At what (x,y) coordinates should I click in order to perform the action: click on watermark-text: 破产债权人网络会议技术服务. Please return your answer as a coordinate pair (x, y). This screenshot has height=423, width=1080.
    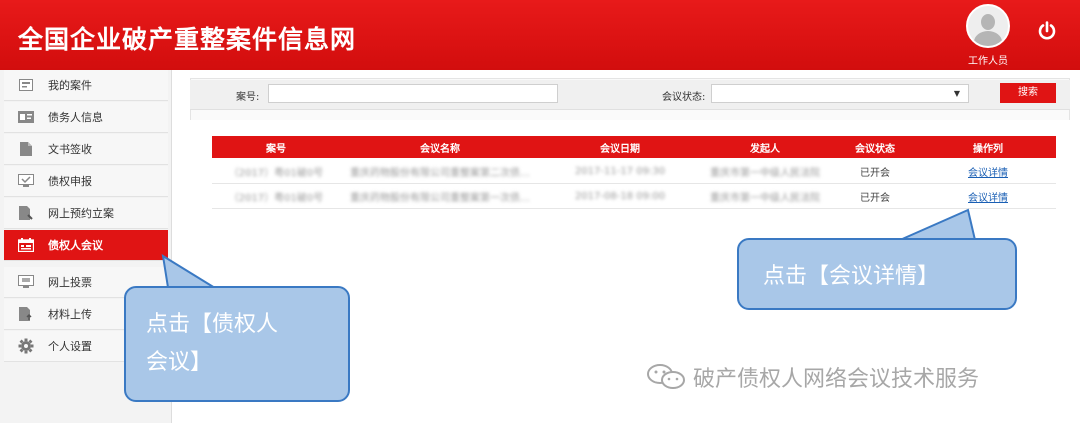
    Looking at the image, I should click on (836, 379).